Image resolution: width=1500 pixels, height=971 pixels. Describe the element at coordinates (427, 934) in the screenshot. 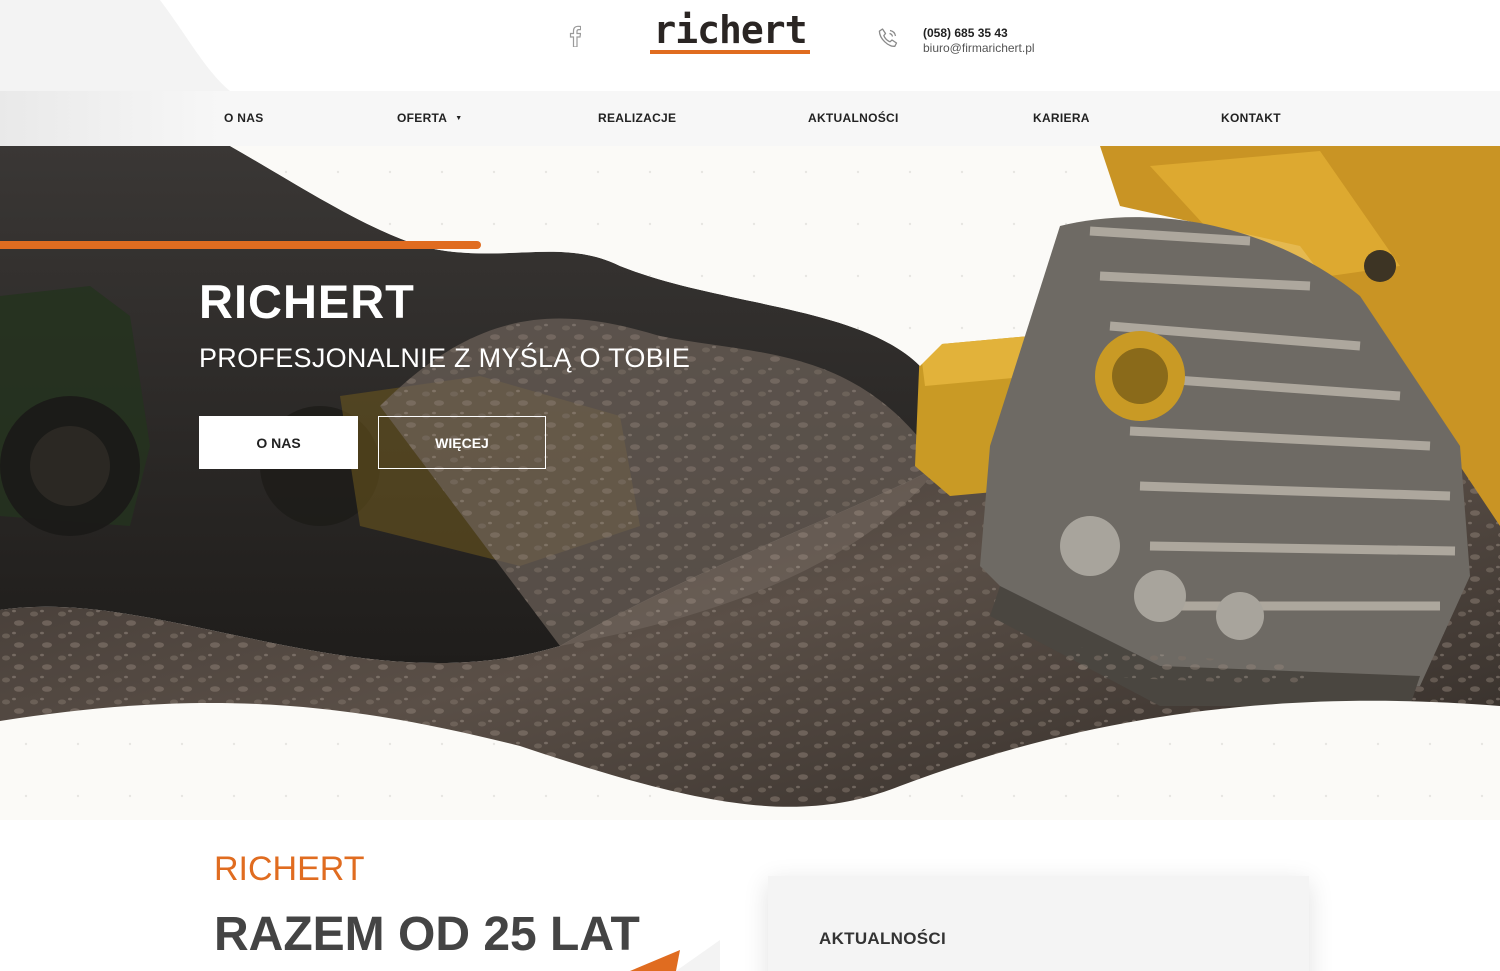

I see `about-title: RAZEM OD 25 LAT` at that location.